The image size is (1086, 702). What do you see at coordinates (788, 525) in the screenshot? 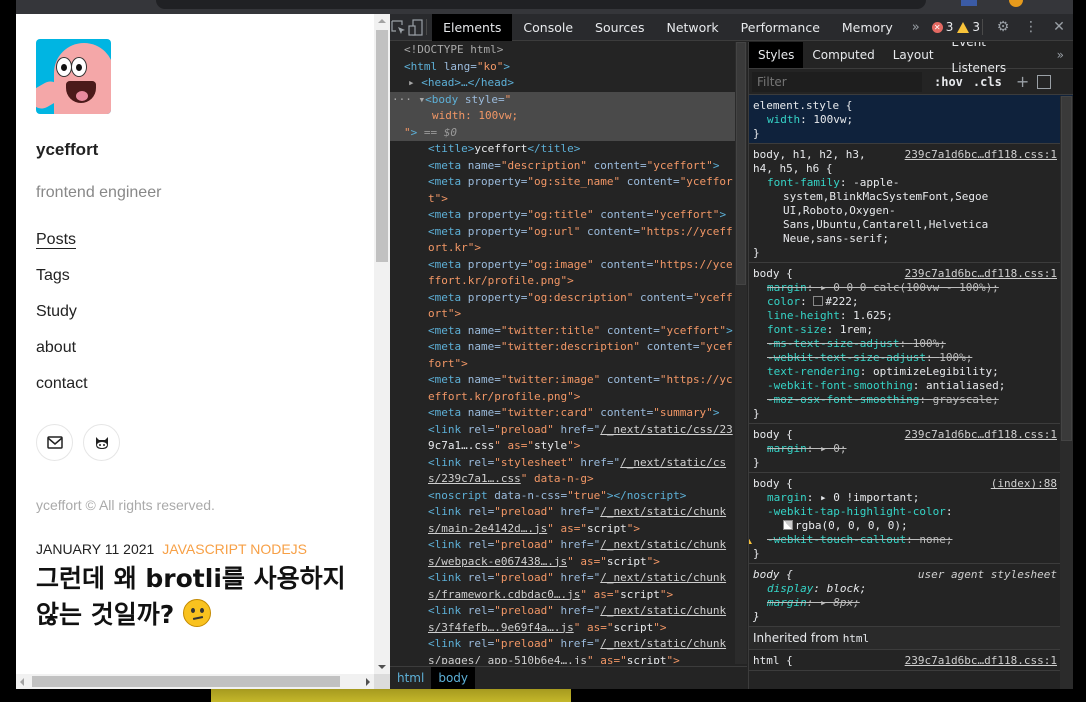
I see `color-swatch` at bounding box center [788, 525].